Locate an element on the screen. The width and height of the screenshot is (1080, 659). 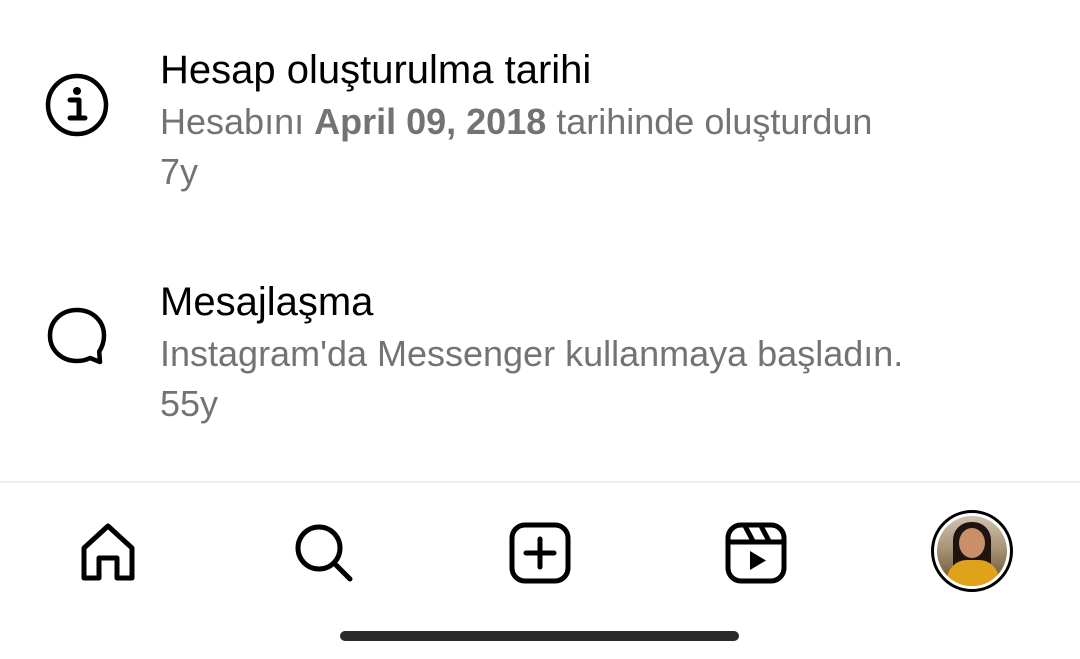
profile-avatar is located at coordinates (972, 551).